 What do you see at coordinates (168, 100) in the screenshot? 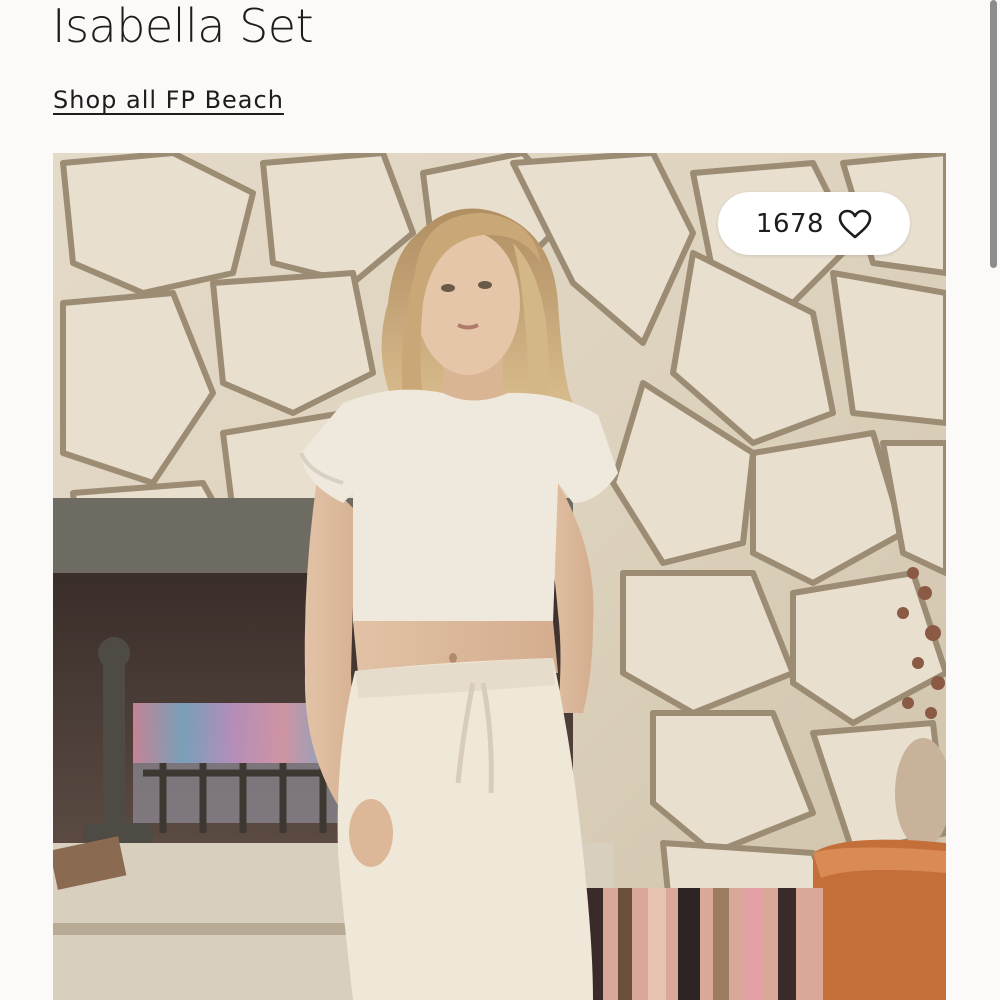
I see `shop-all-link: Shop all FP Beach` at bounding box center [168, 100].